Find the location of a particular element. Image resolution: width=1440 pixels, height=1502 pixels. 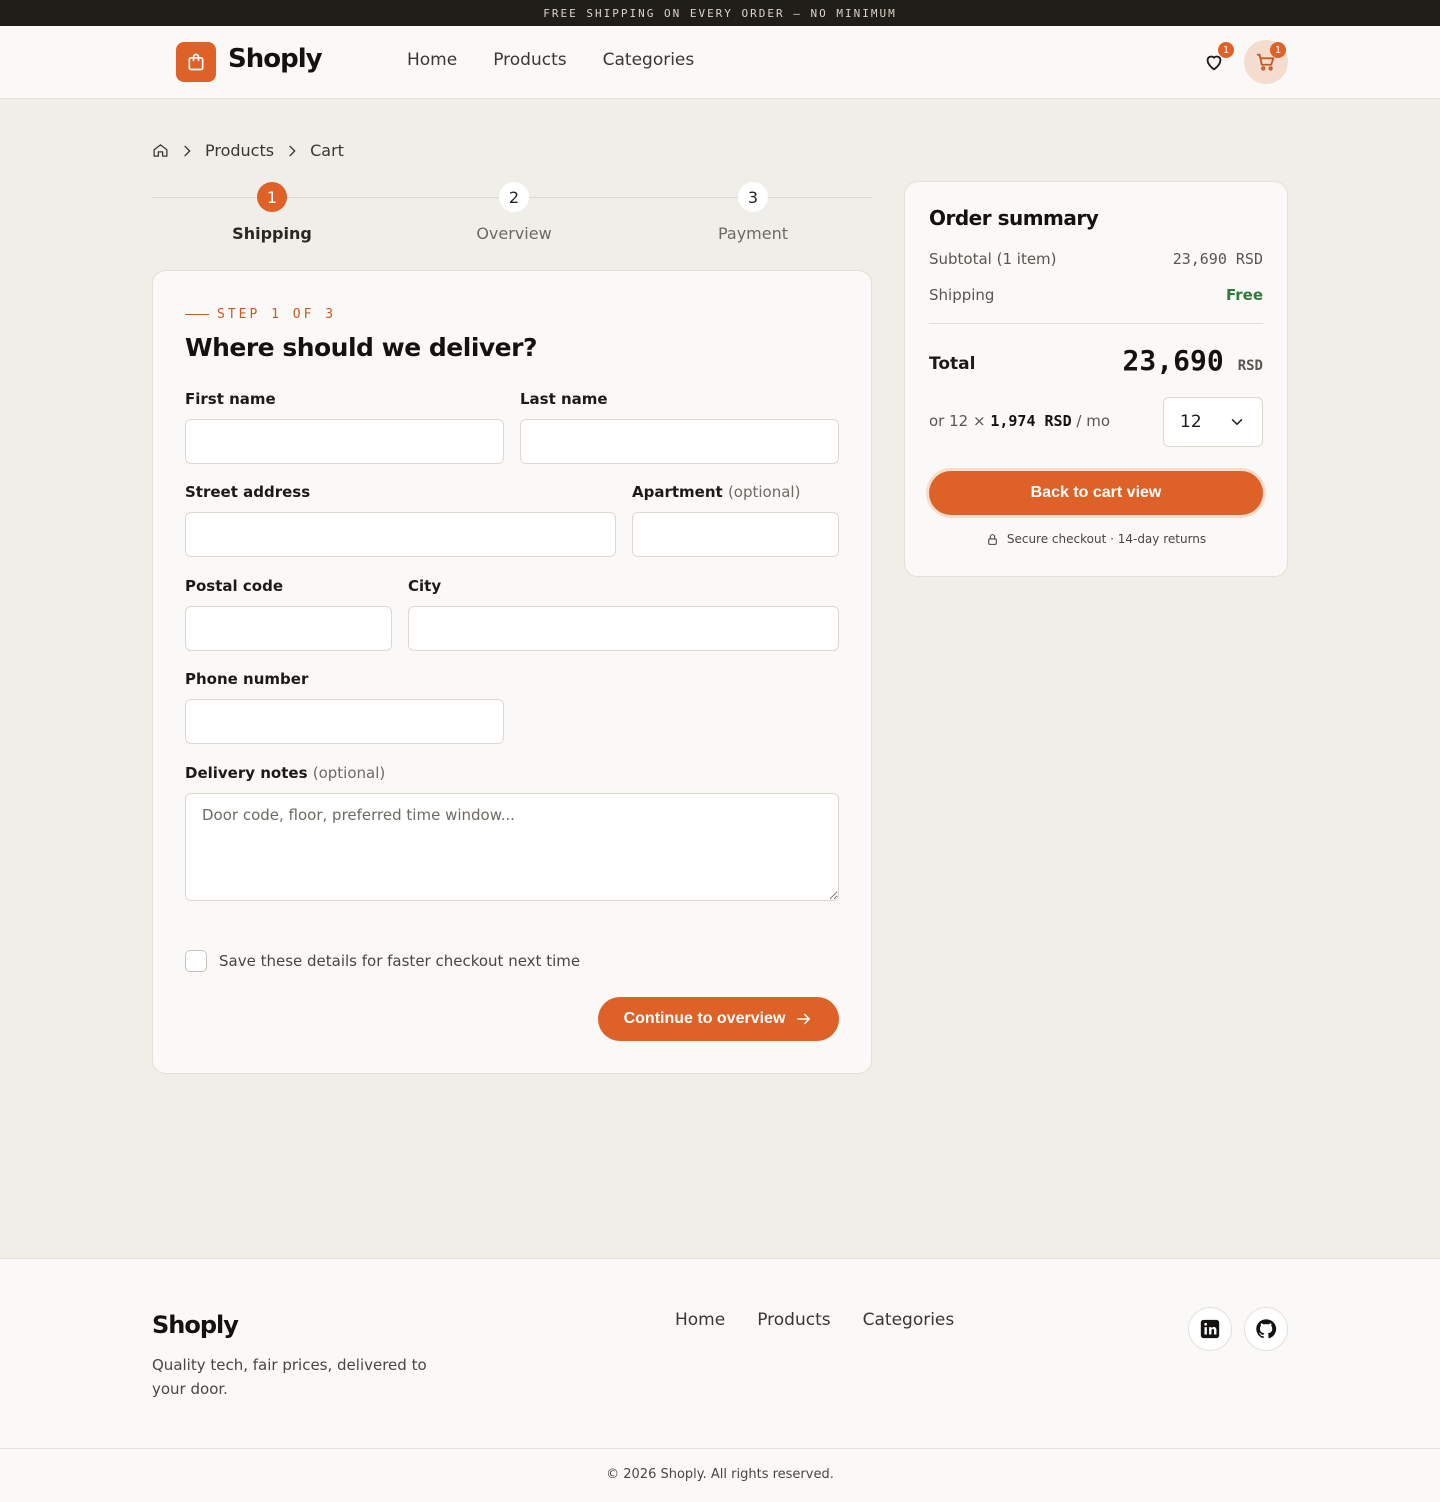

city-field is located at coordinates (623, 628).